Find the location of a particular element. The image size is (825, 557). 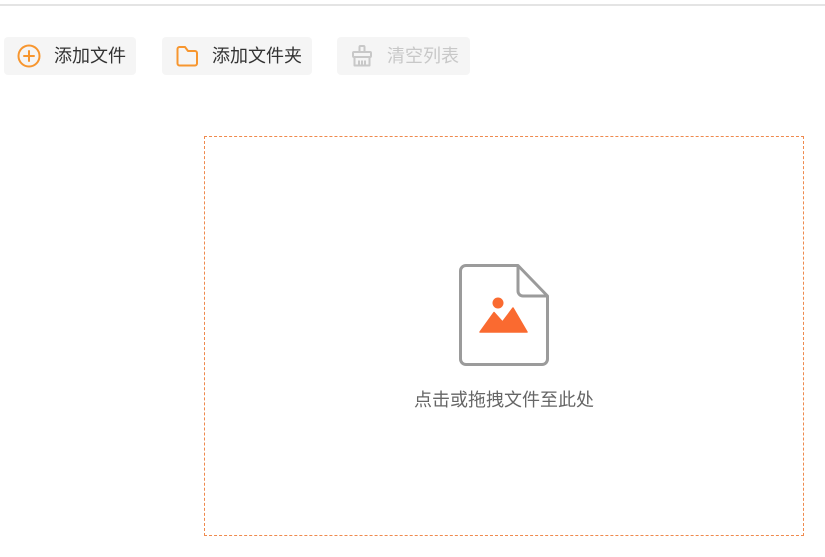

add-folder-label: 添加文件夹 is located at coordinates (257, 56).